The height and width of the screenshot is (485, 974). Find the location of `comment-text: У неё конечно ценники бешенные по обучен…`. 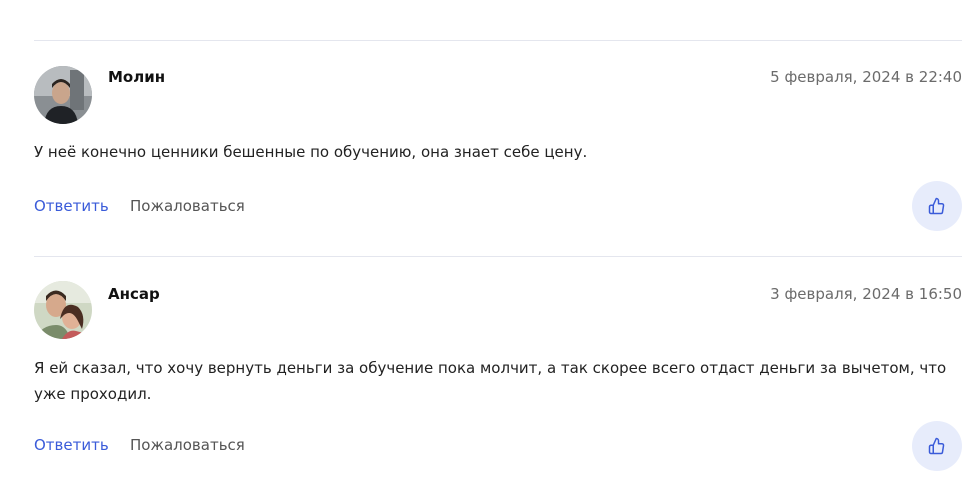

comment-text: У неё конечно ценники бешенные по обучен… is located at coordinates (311, 152).